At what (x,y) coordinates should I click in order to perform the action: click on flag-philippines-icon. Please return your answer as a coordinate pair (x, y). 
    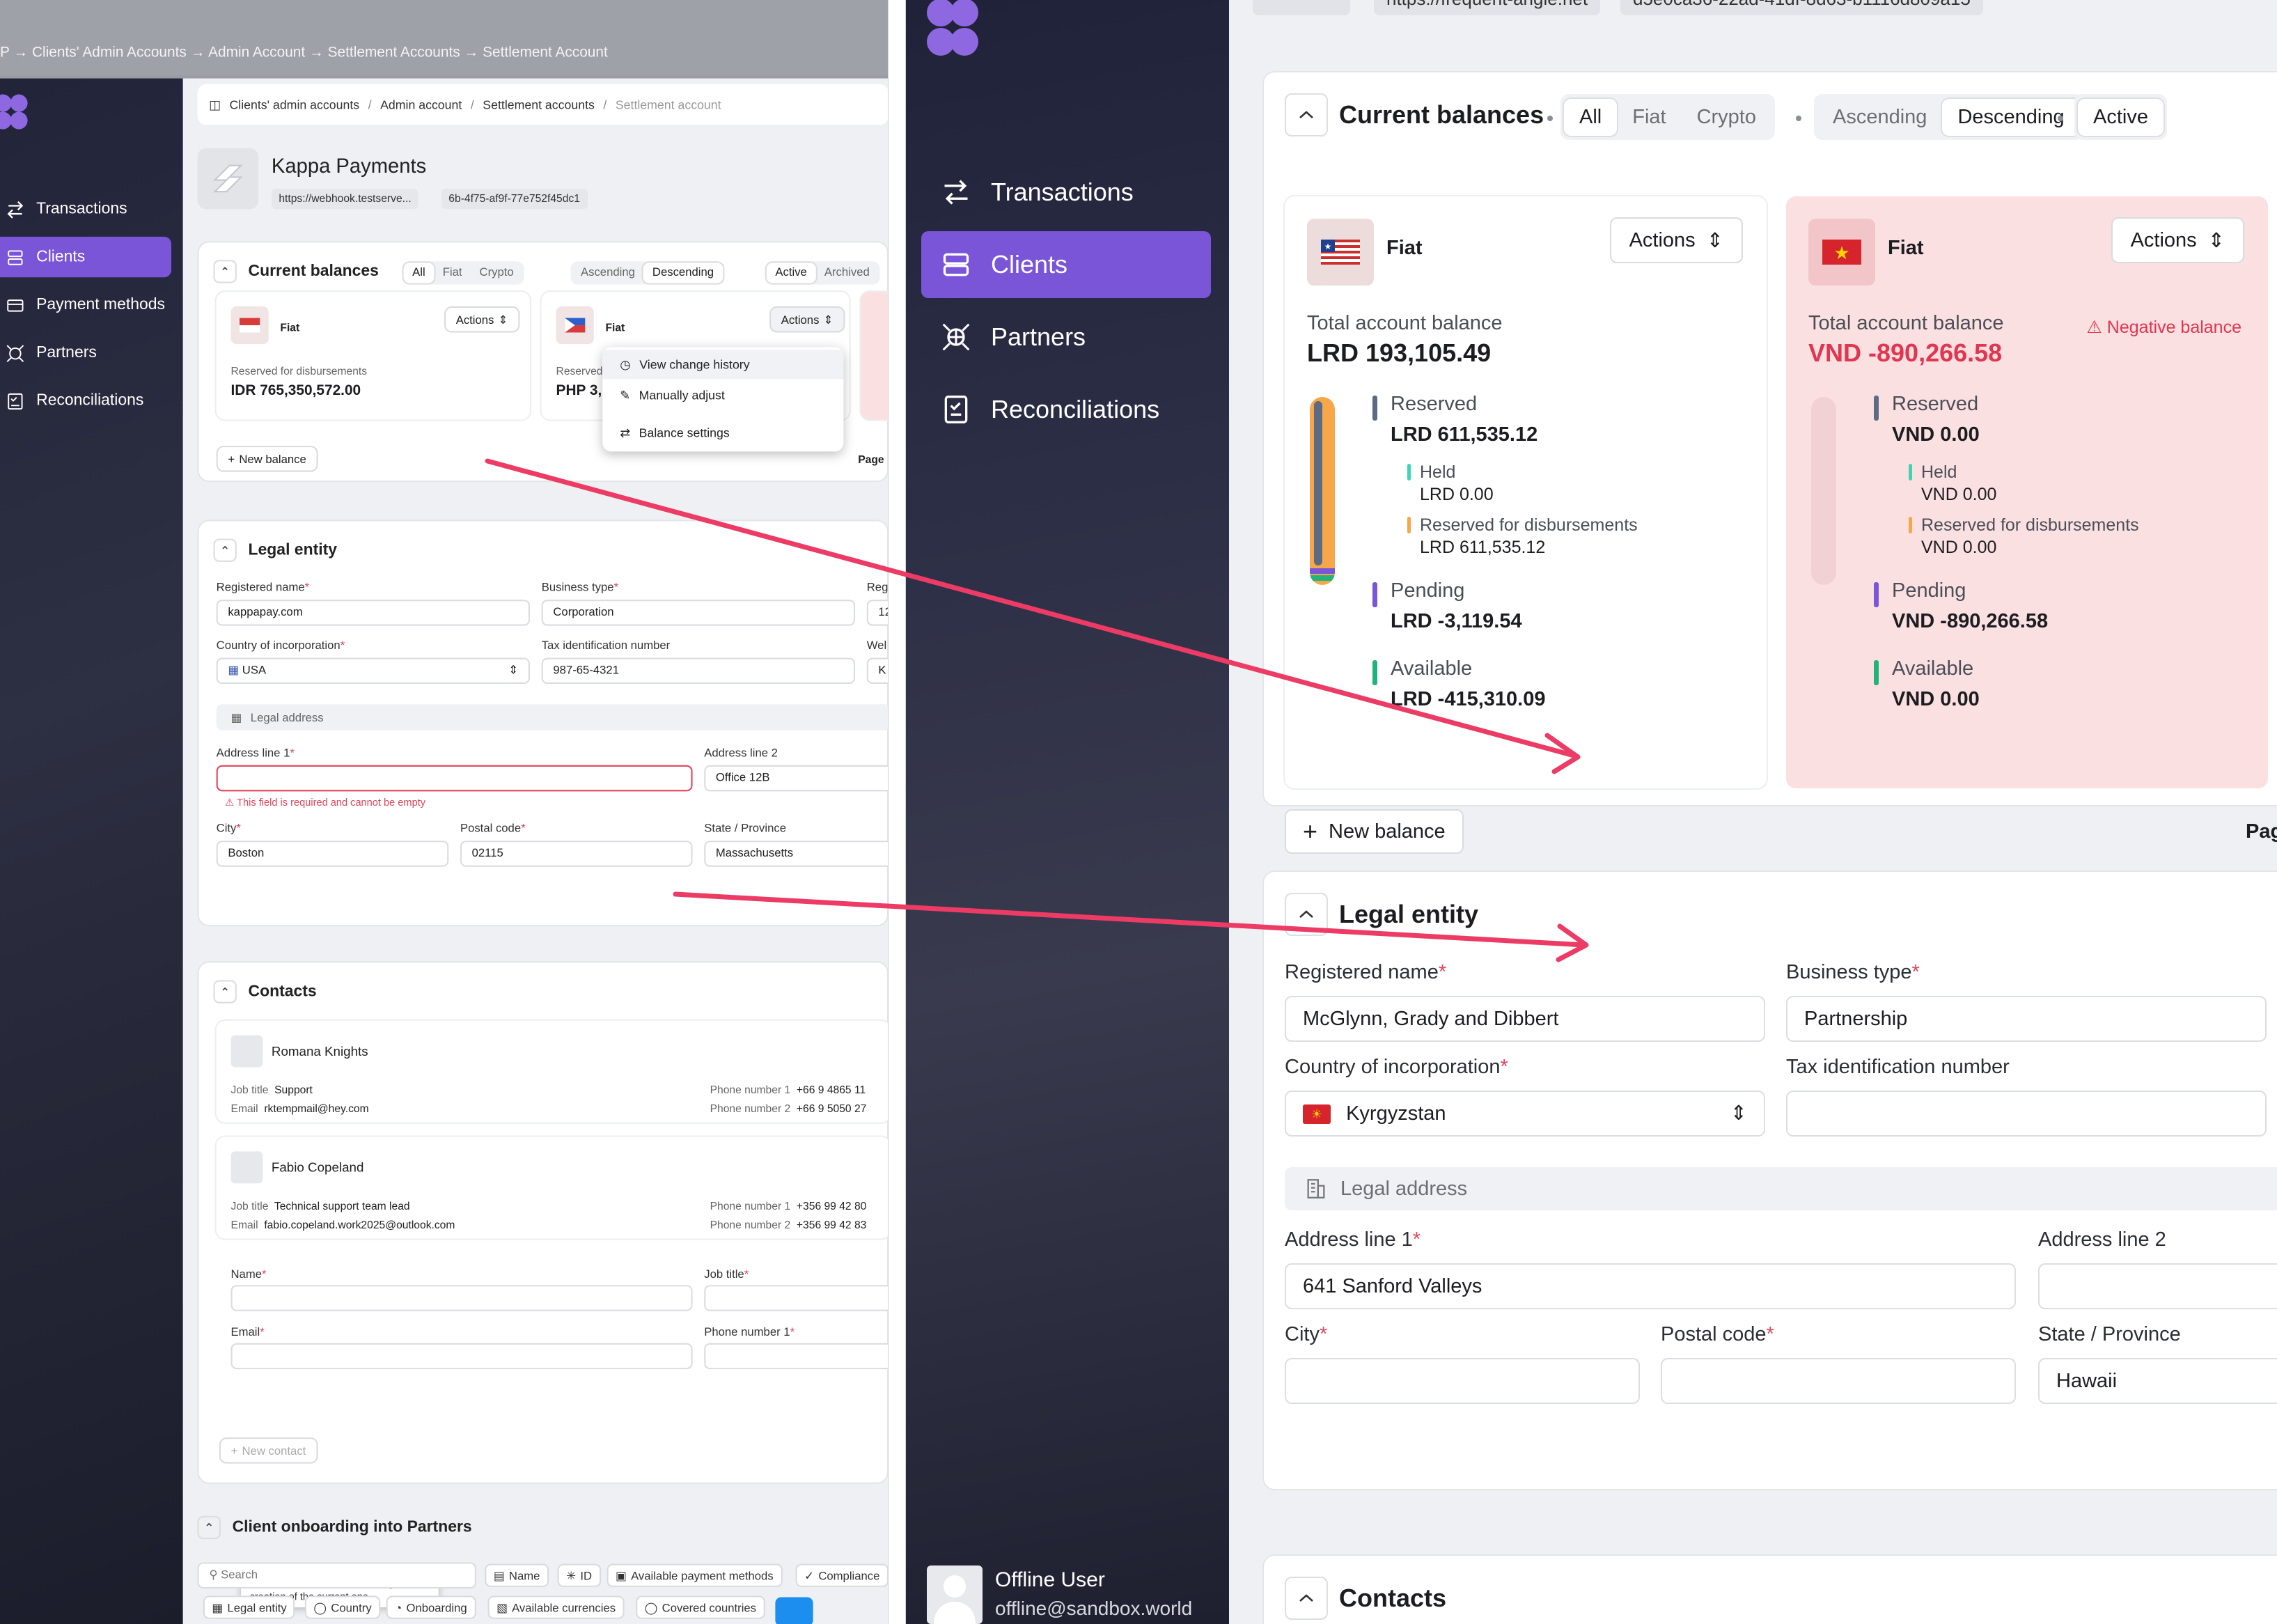
    Looking at the image, I should click on (575, 325).